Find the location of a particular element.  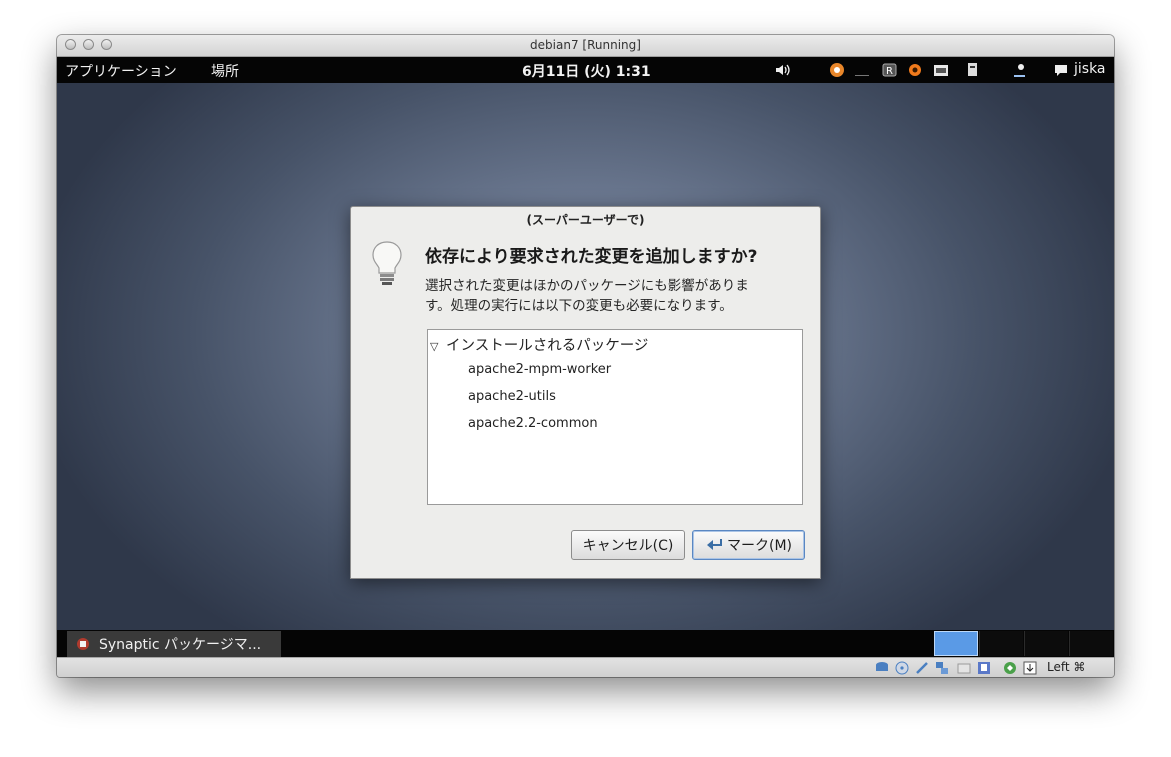

expander-arrow-icon: ▽ is located at coordinates (438, 346).